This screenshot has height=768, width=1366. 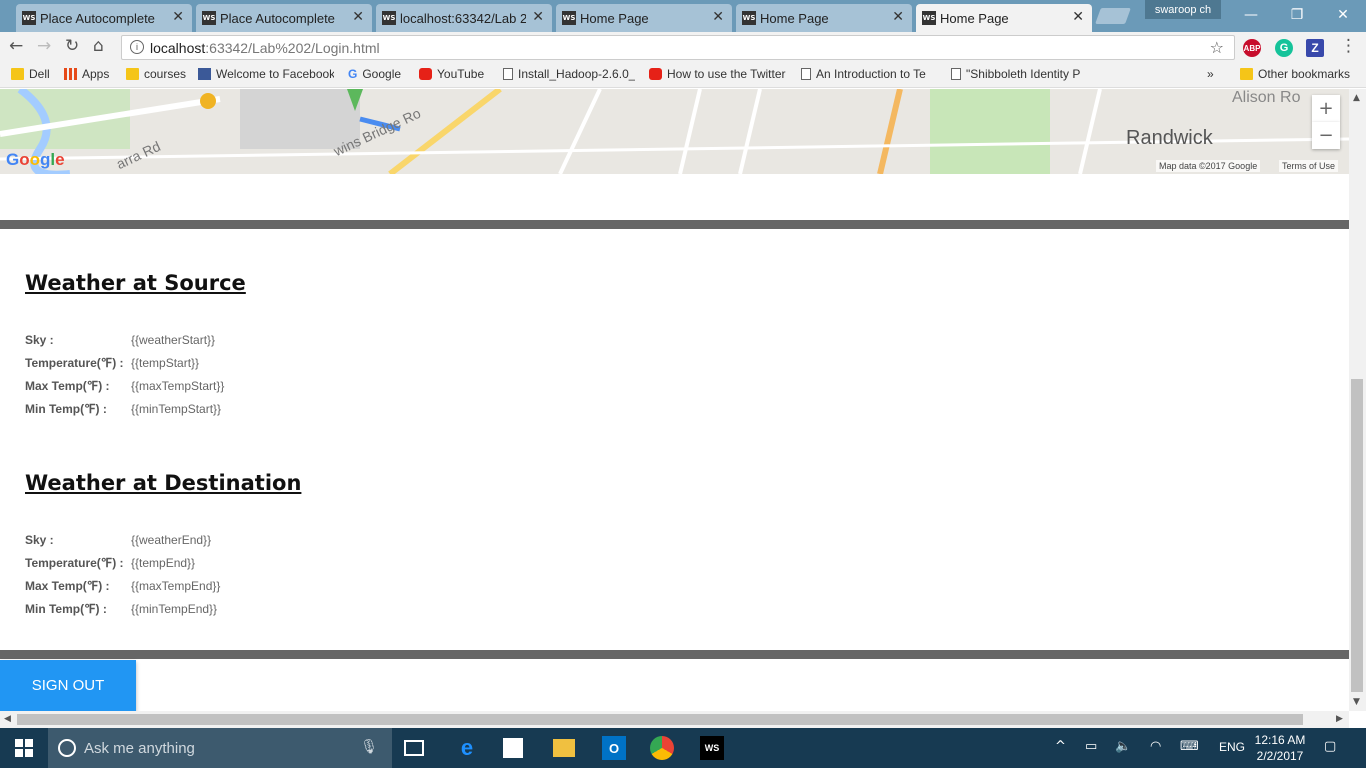 I want to click on map-place-label: Randwick, so click(x=1169, y=138).